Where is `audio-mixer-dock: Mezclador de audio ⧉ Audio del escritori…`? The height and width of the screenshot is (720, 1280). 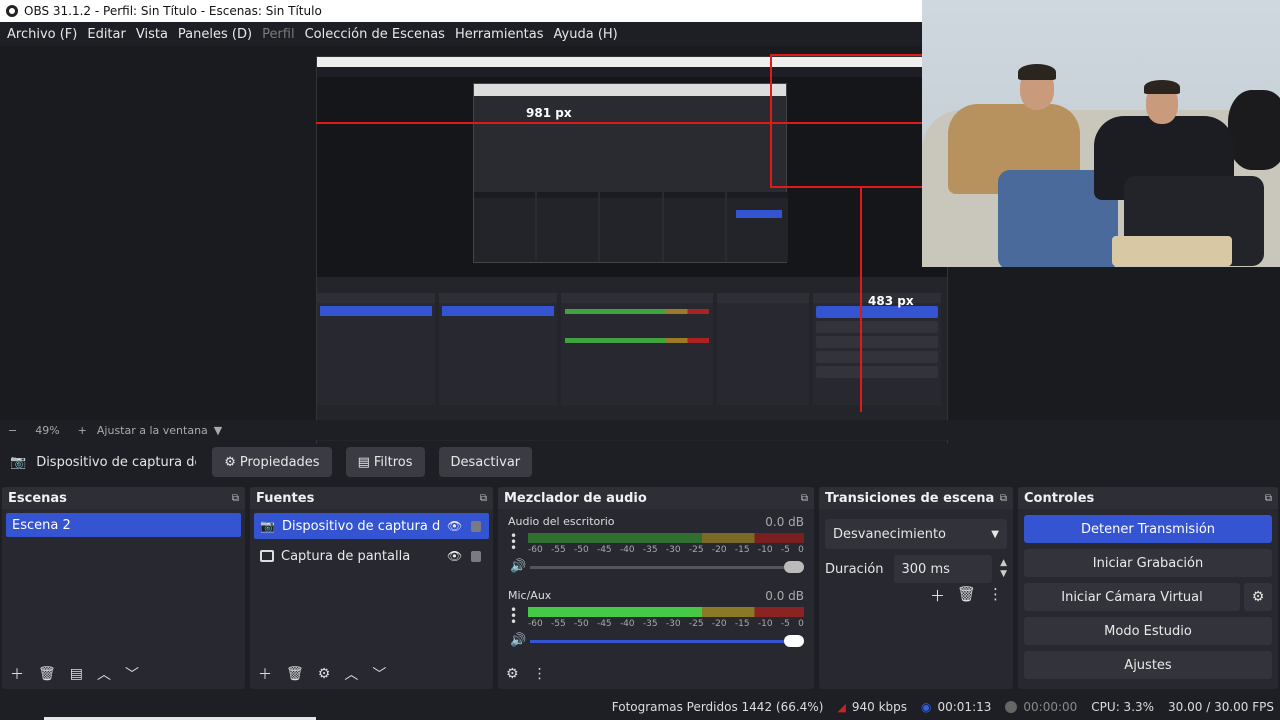
audio-mixer-dock: Mezclador de audio ⧉ Audio del escritori… is located at coordinates (656, 588).